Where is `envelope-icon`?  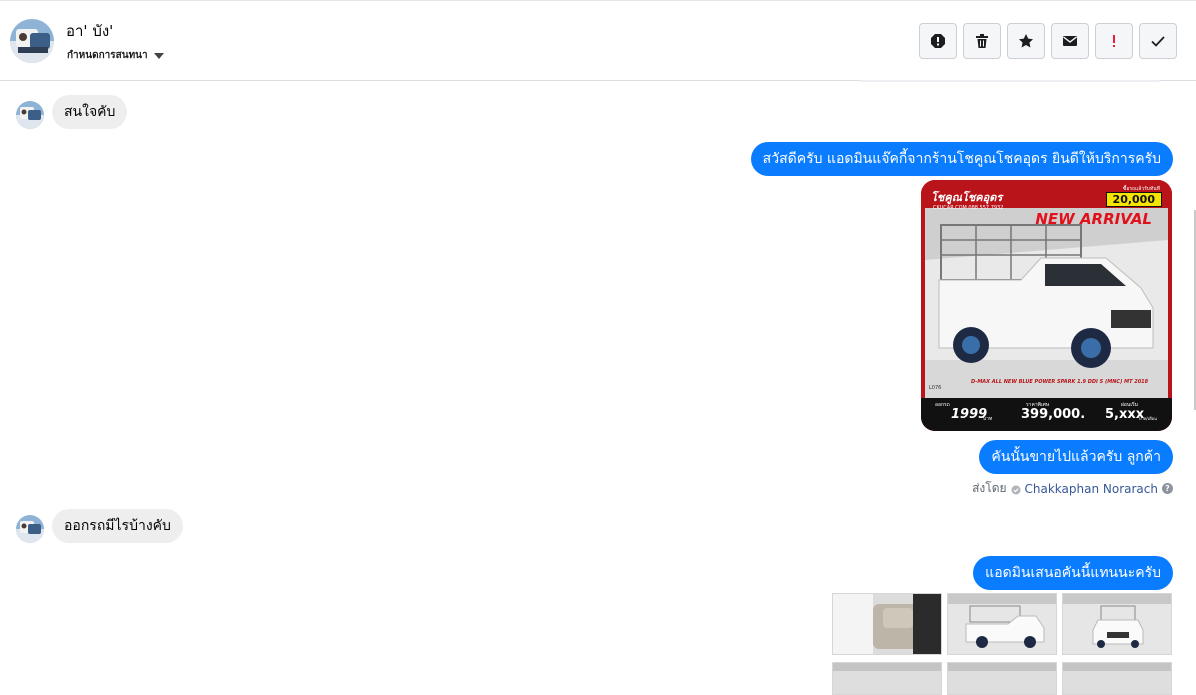 envelope-icon is located at coordinates (1070, 41).